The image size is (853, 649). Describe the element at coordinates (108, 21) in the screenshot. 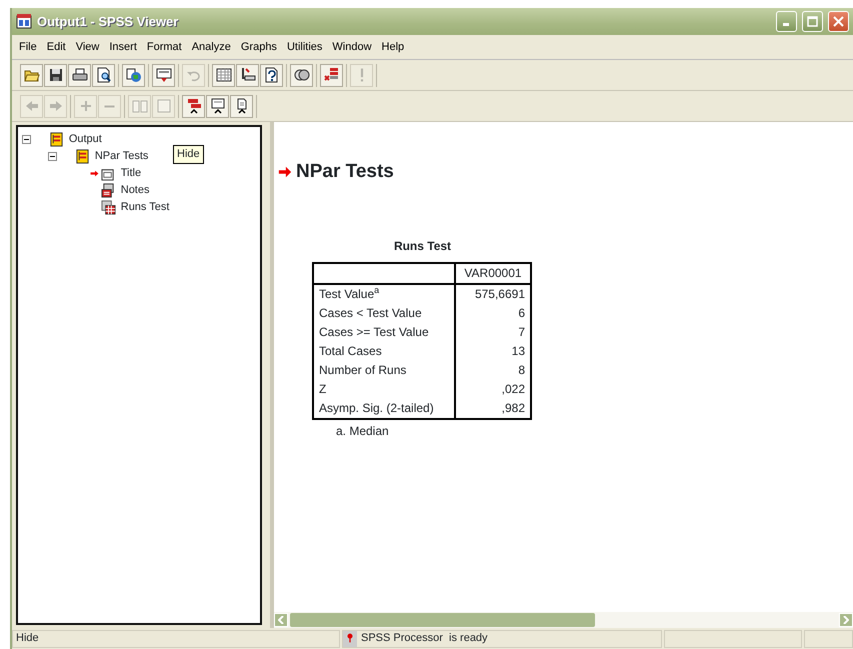

I see `window-title: Output1 - SPSS Viewer` at that location.